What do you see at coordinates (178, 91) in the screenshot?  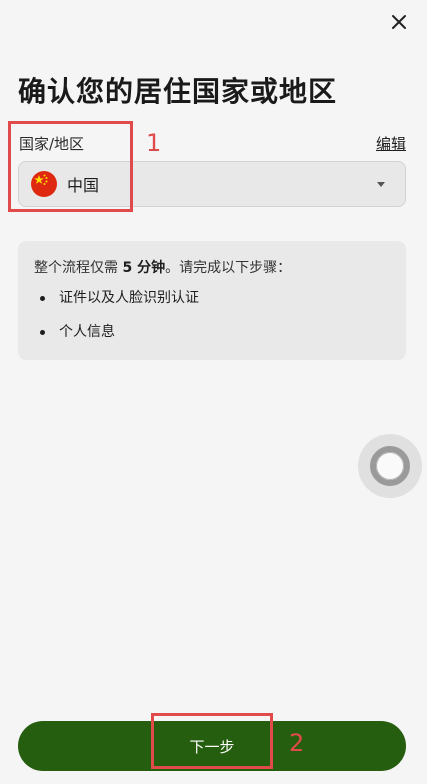 I see `page-title: 确认您的居住国家或地区` at bounding box center [178, 91].